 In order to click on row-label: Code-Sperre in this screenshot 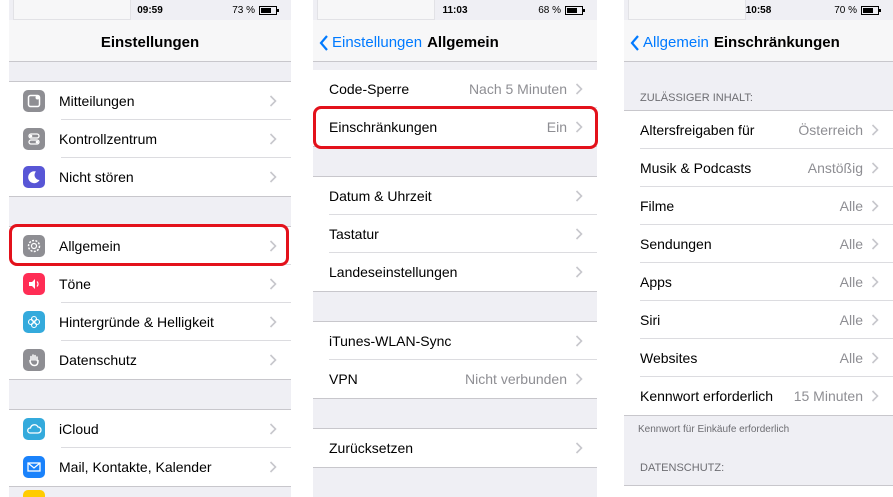, I will do `click(369, 89)`.